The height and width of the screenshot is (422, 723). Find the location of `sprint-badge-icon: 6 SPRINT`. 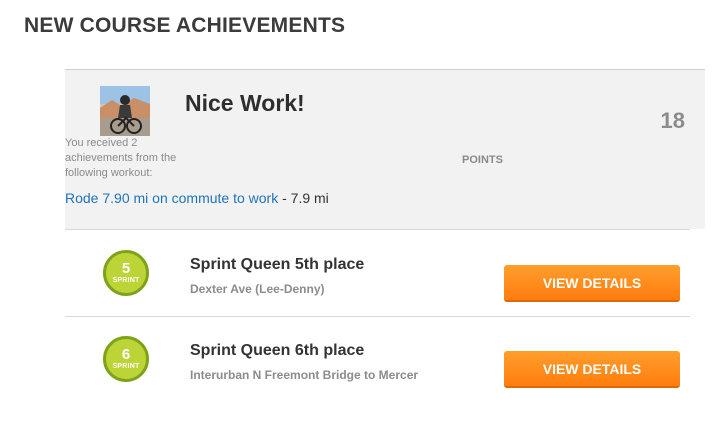

sprint-badge-icon: 6 SPRINT is located at coordinates (126, 359).